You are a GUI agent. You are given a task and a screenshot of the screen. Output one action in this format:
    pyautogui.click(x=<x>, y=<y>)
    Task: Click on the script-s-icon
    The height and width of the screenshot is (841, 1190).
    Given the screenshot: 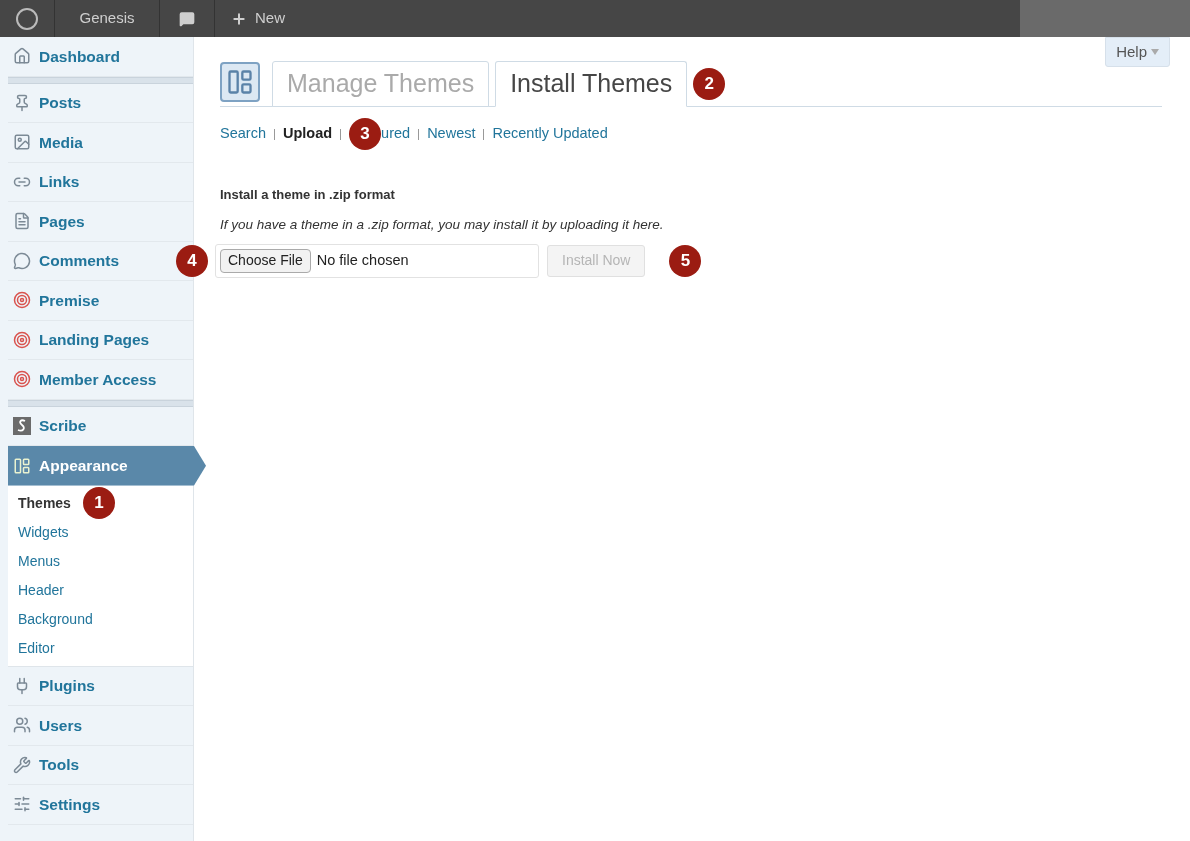 What is the action you would take?
    pyautogui.click(x=22, y=425)
    